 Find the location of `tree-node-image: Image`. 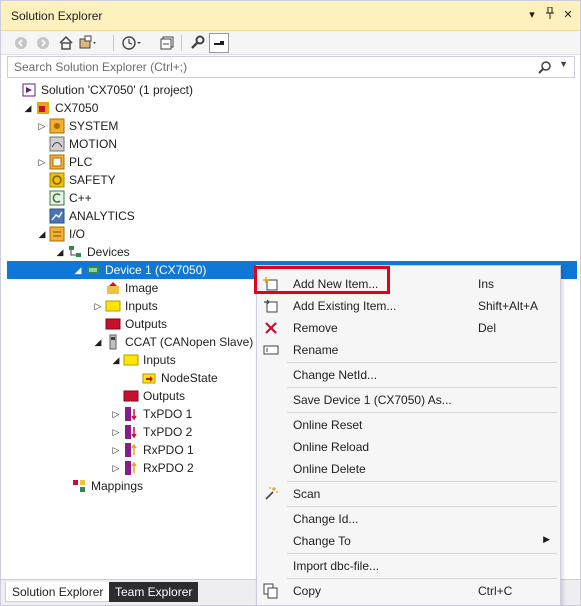

tree-node-image: Image is located at coordinates (124, 288).